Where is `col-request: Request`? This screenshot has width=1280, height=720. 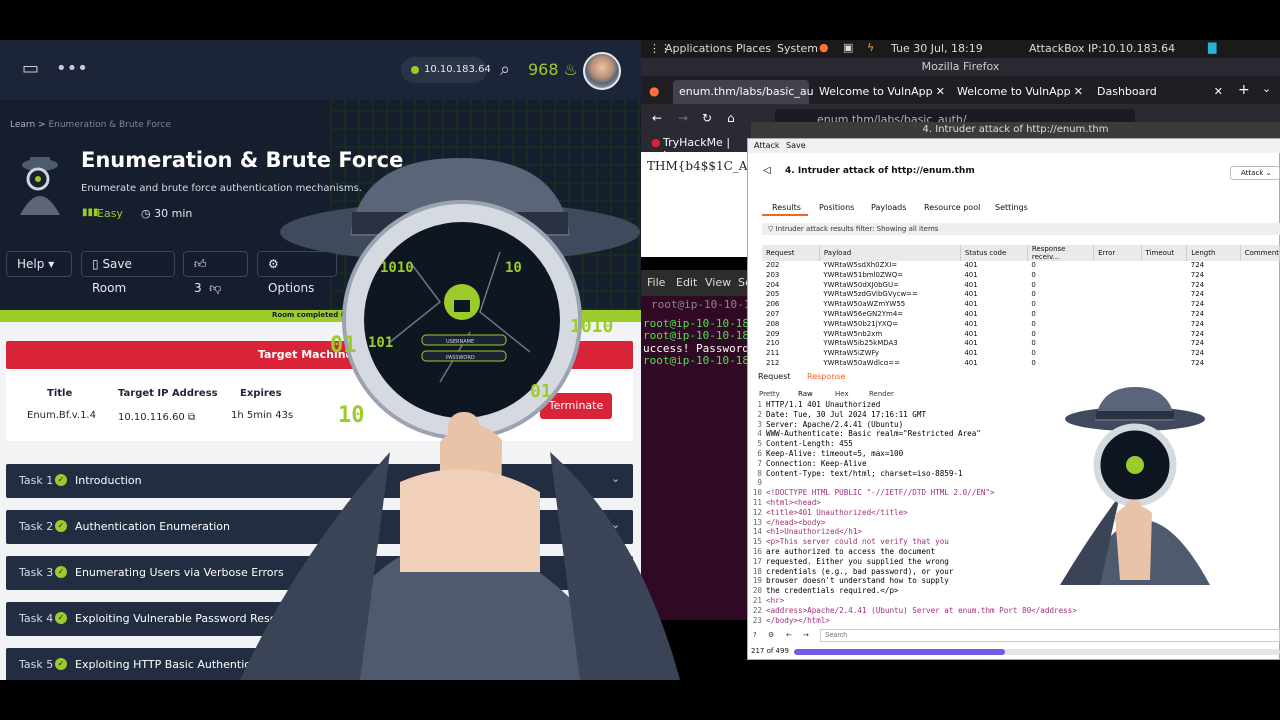
col-request: Request is located at coordinates (791, 253).